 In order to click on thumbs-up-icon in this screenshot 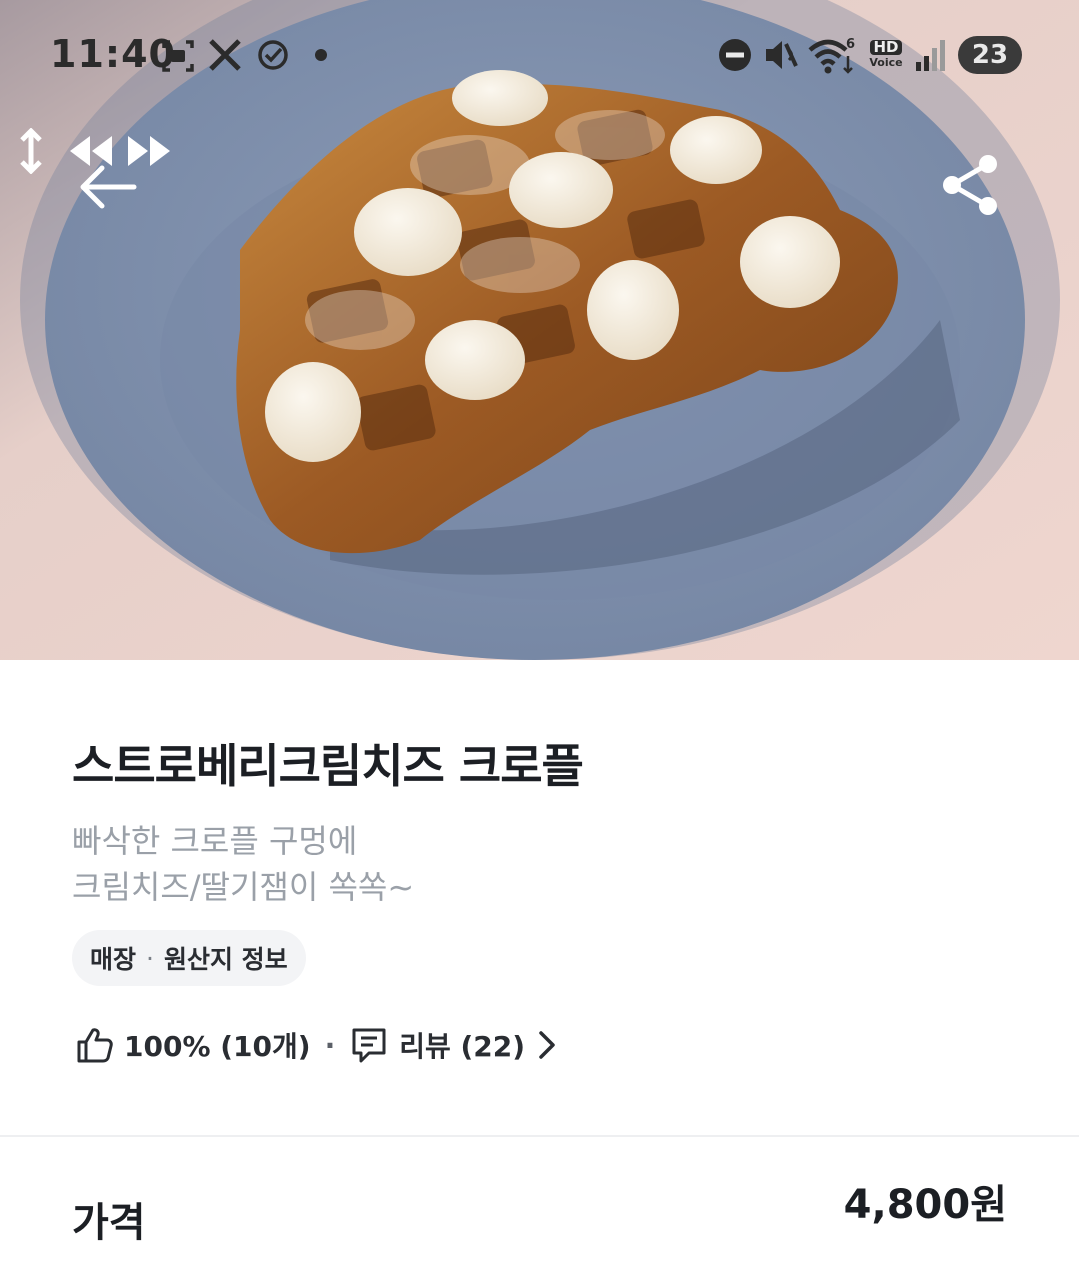, I will do `click(95, 1045)`.